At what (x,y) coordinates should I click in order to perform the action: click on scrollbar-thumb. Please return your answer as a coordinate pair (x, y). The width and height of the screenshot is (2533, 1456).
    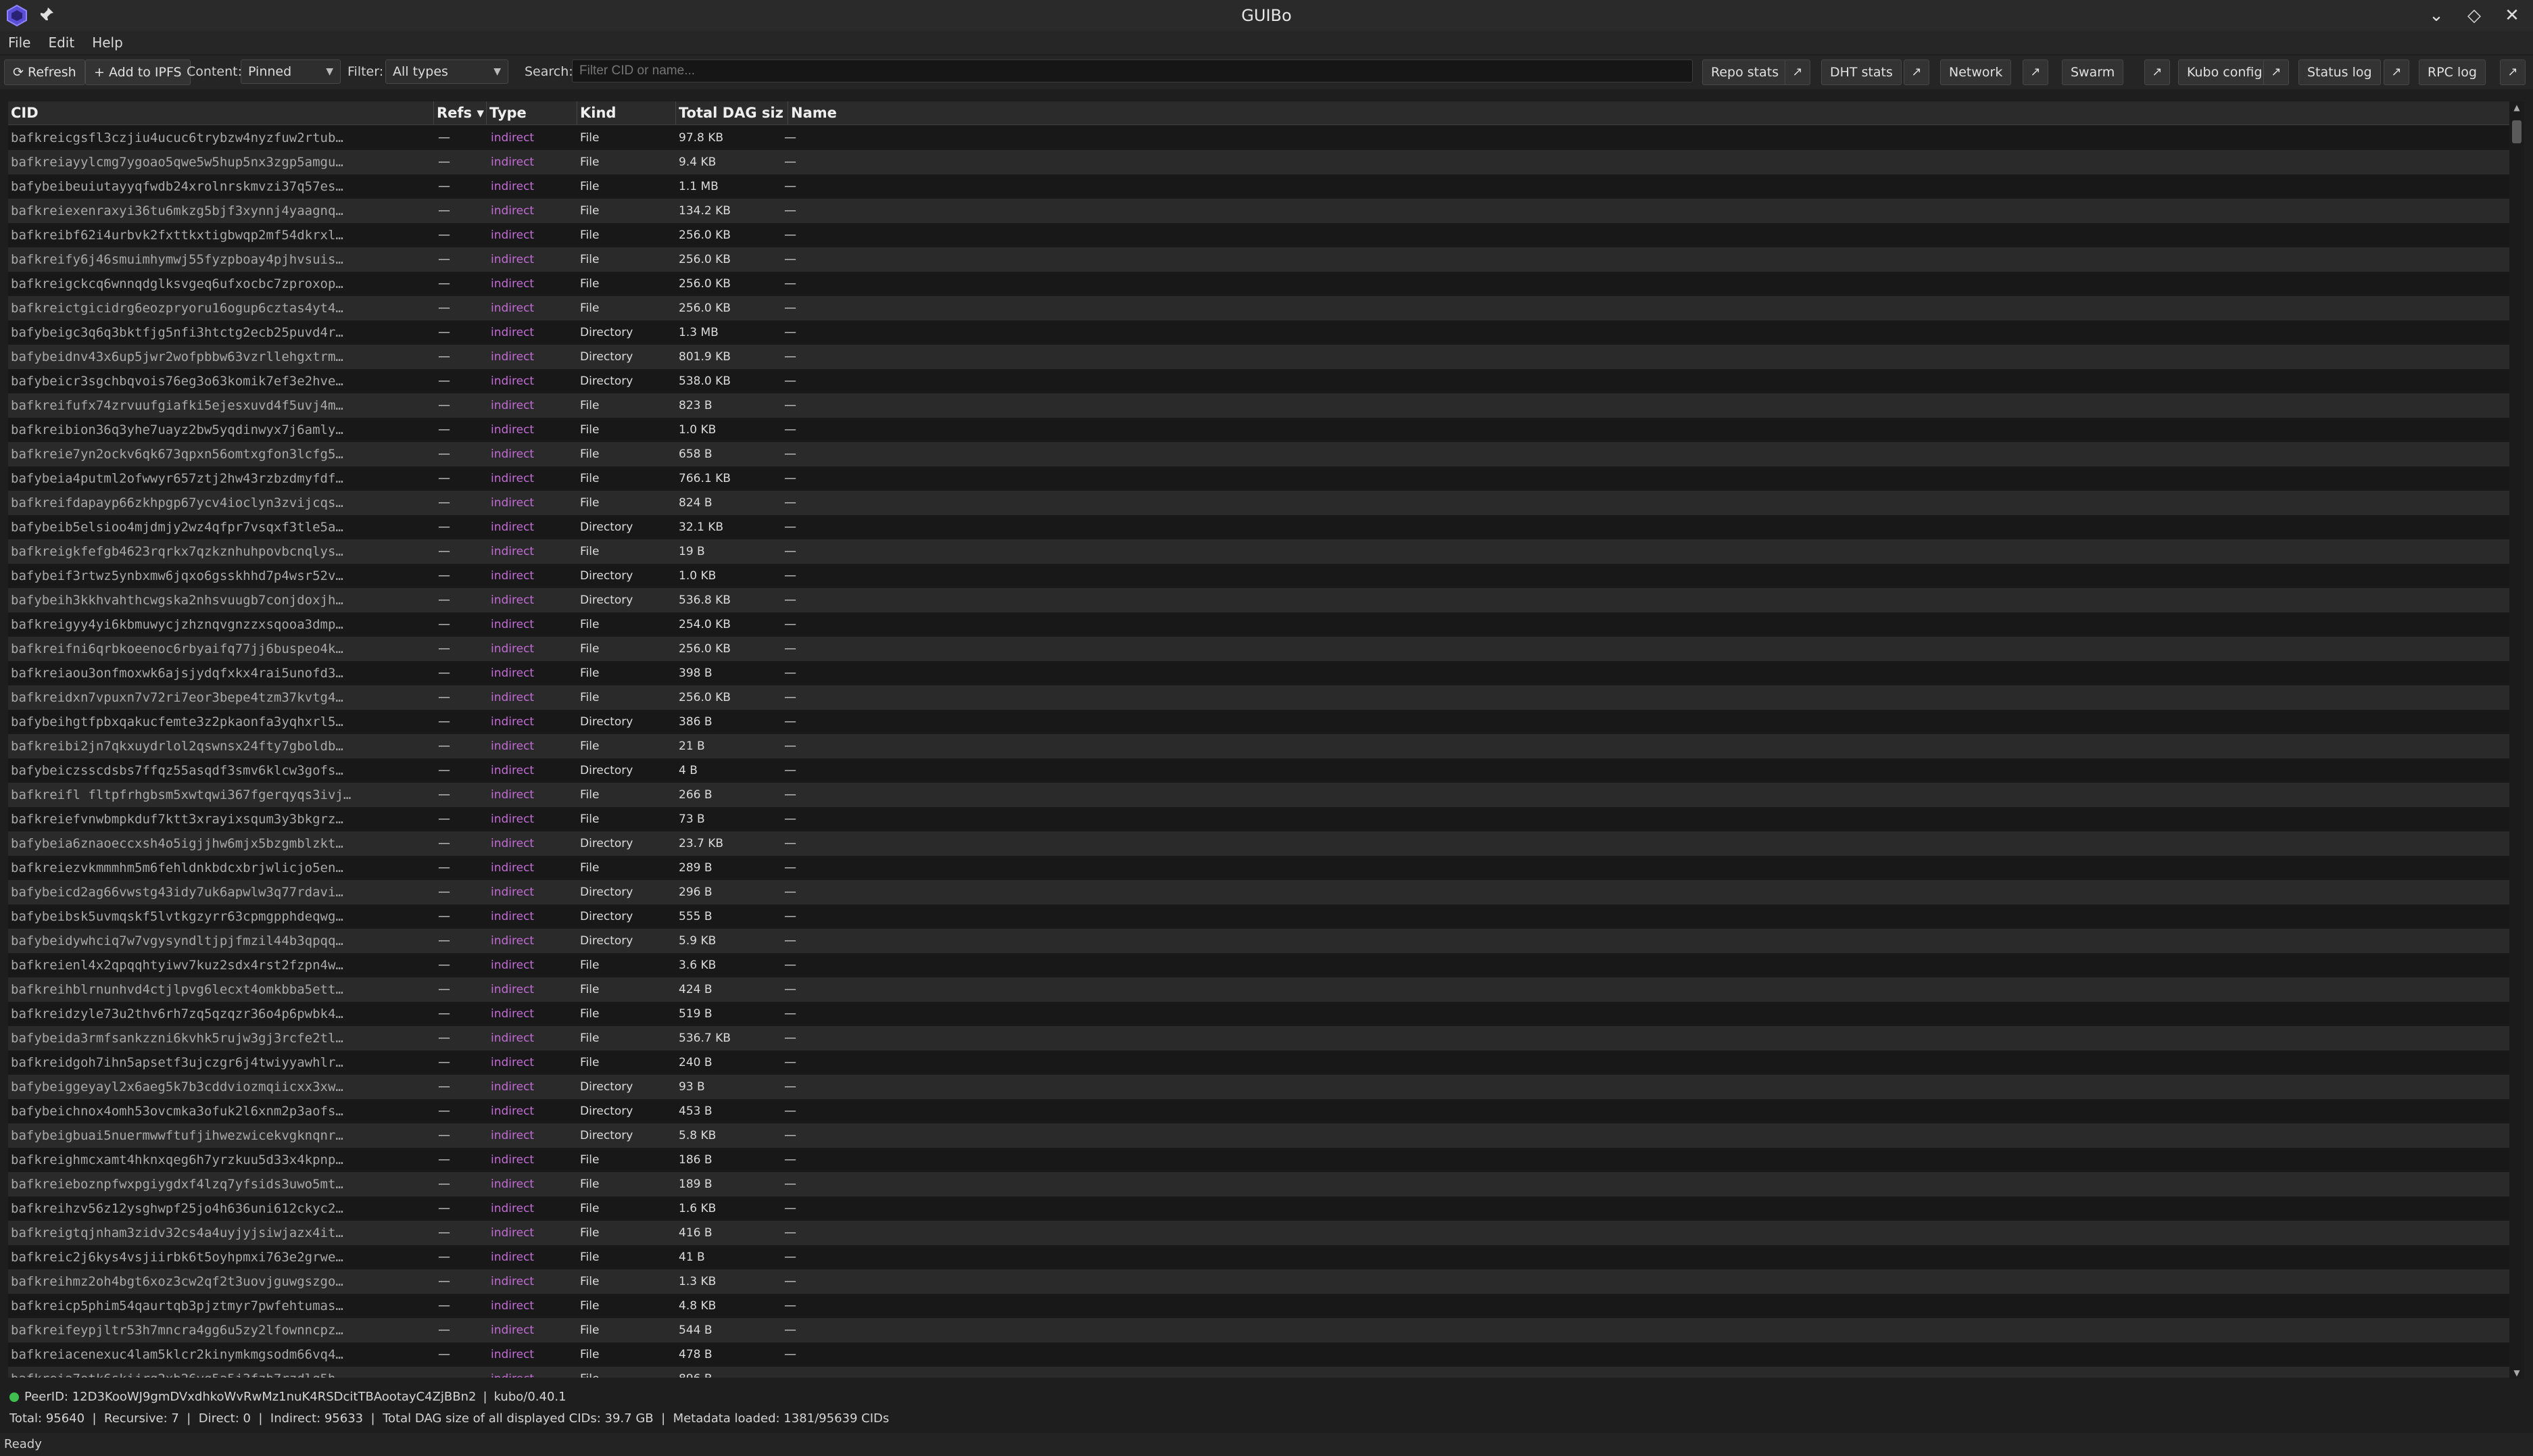
    Looking at the image, I should click on (2517, 131).